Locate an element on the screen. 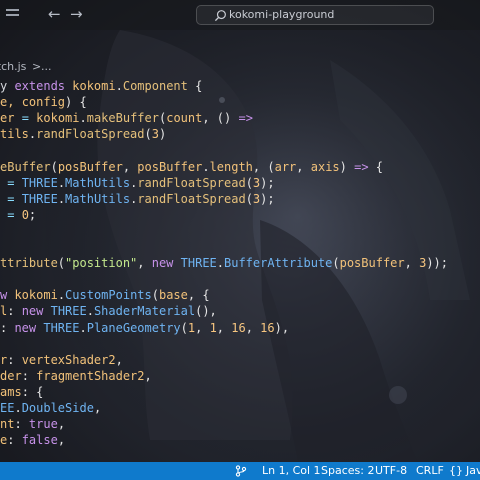 This screenshot has width=480, height=480. code-token: ams is located at coordinates (11, 391).